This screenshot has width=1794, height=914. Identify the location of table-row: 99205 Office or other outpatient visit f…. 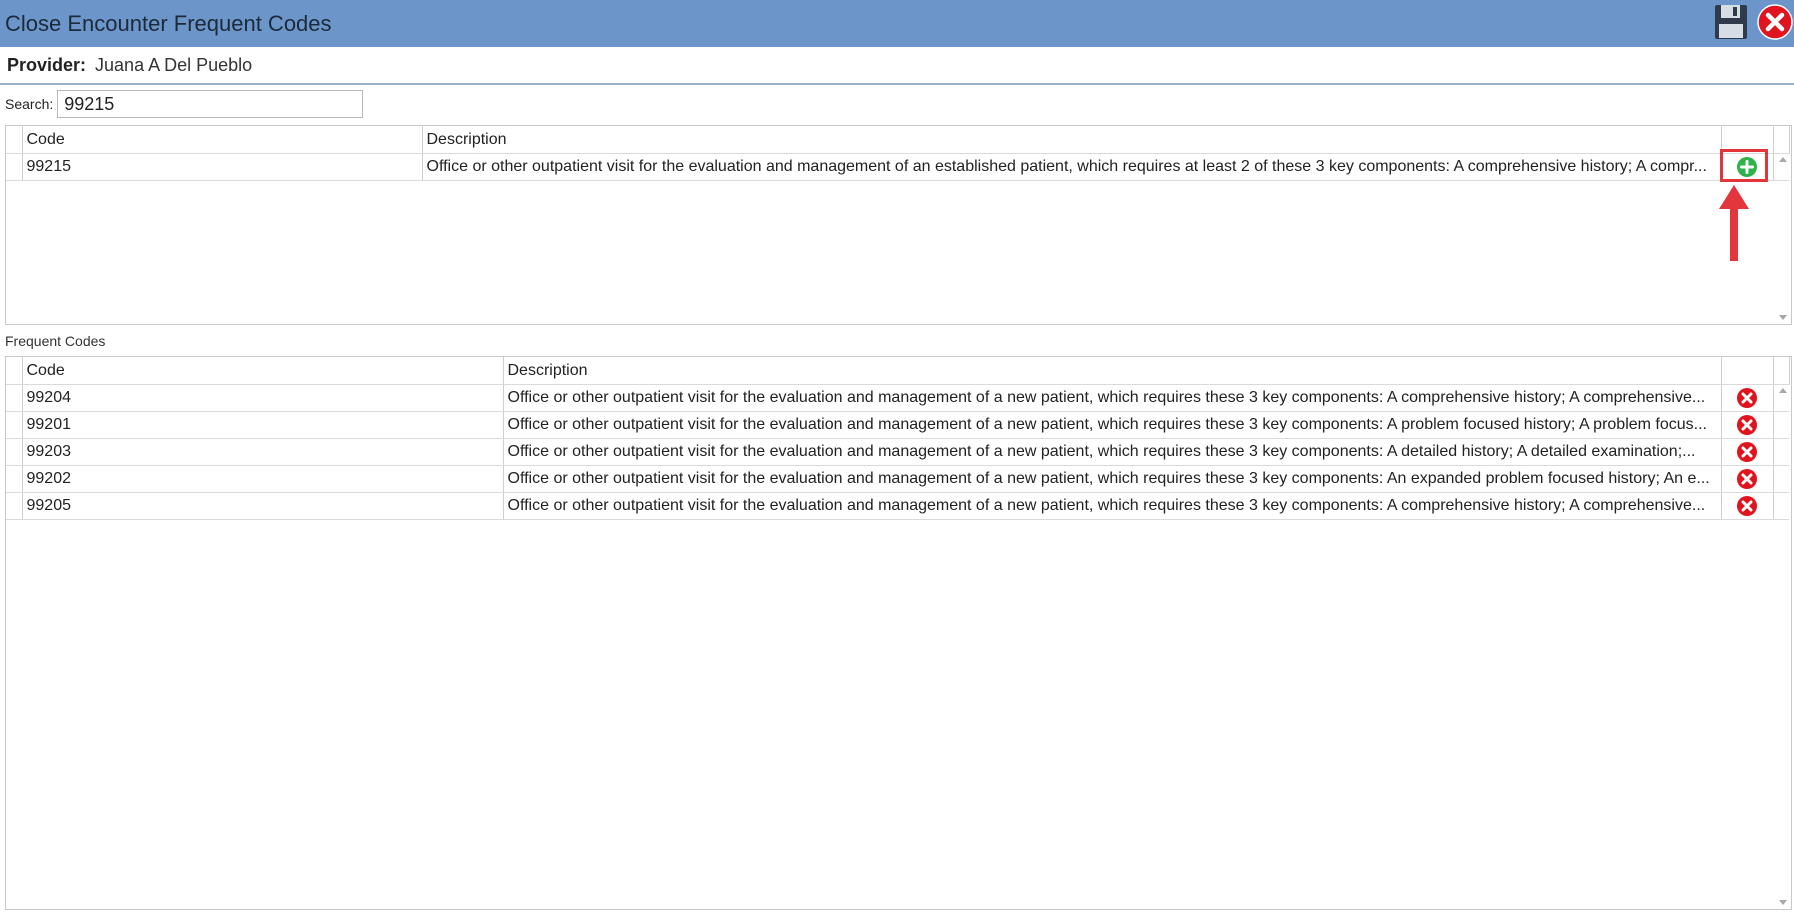
(897, 506).